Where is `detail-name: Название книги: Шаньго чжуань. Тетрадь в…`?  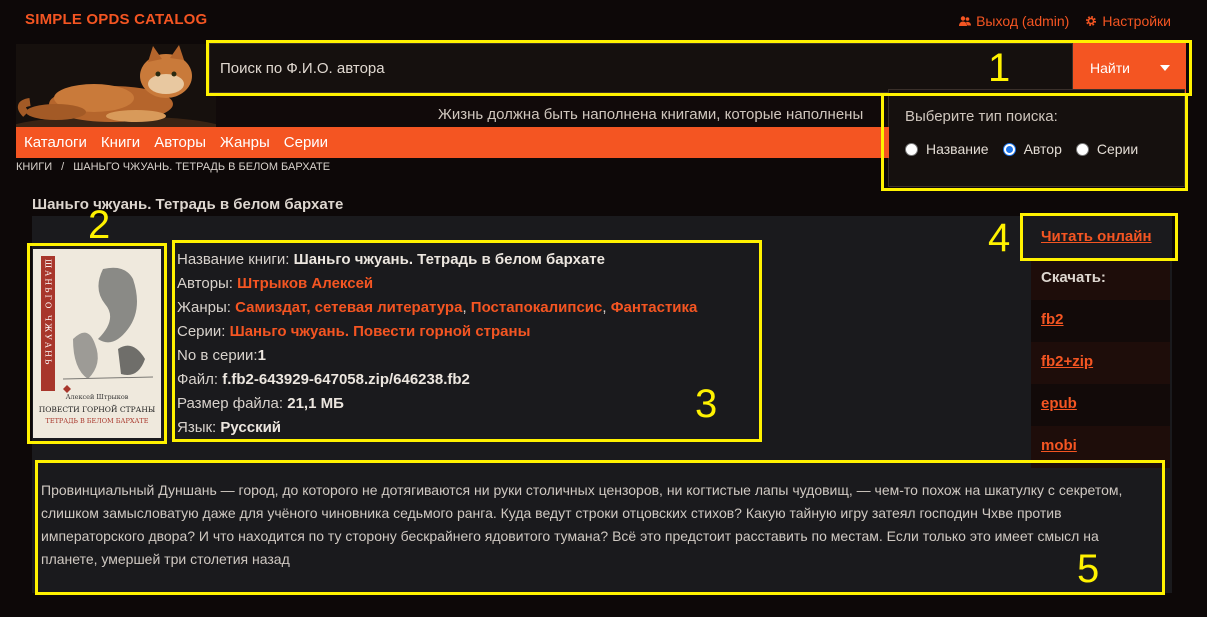
detail-name: Название книги: Шаньго чжуань. Тетрадь в… is located at coordinates (437, 260).